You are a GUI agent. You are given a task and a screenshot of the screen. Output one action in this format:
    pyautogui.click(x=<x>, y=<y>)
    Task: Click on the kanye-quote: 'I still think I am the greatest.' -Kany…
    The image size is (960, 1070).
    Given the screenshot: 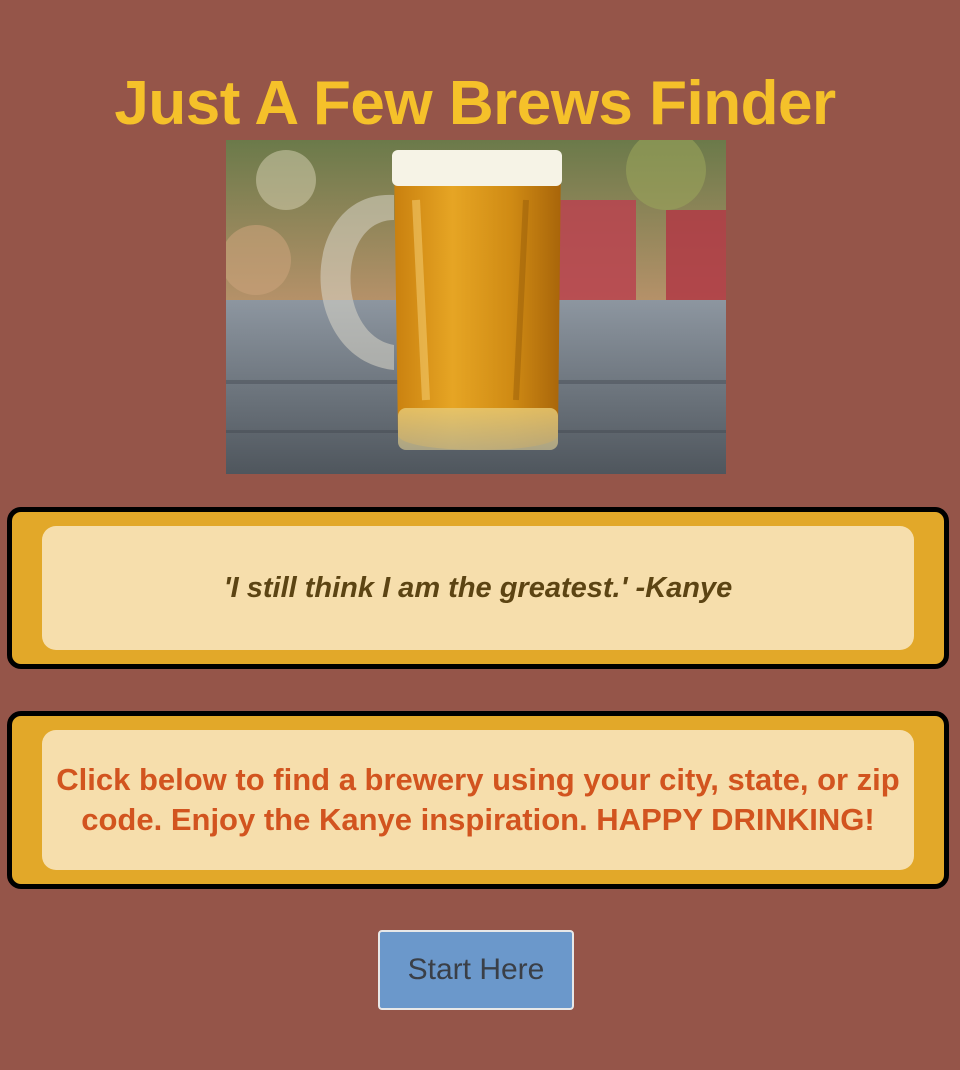 What is the action you would take?
    pyautogui.click(x=478, y=587)
    